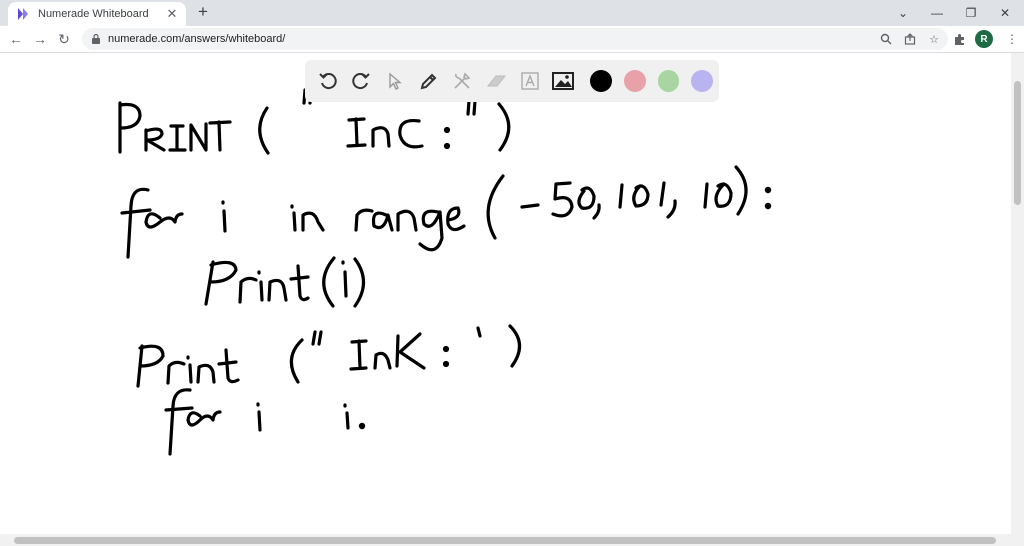  Describe the element at coordinates (1017, 143) in the screenshot. I see `vertical-scroll-thumb` at that location.